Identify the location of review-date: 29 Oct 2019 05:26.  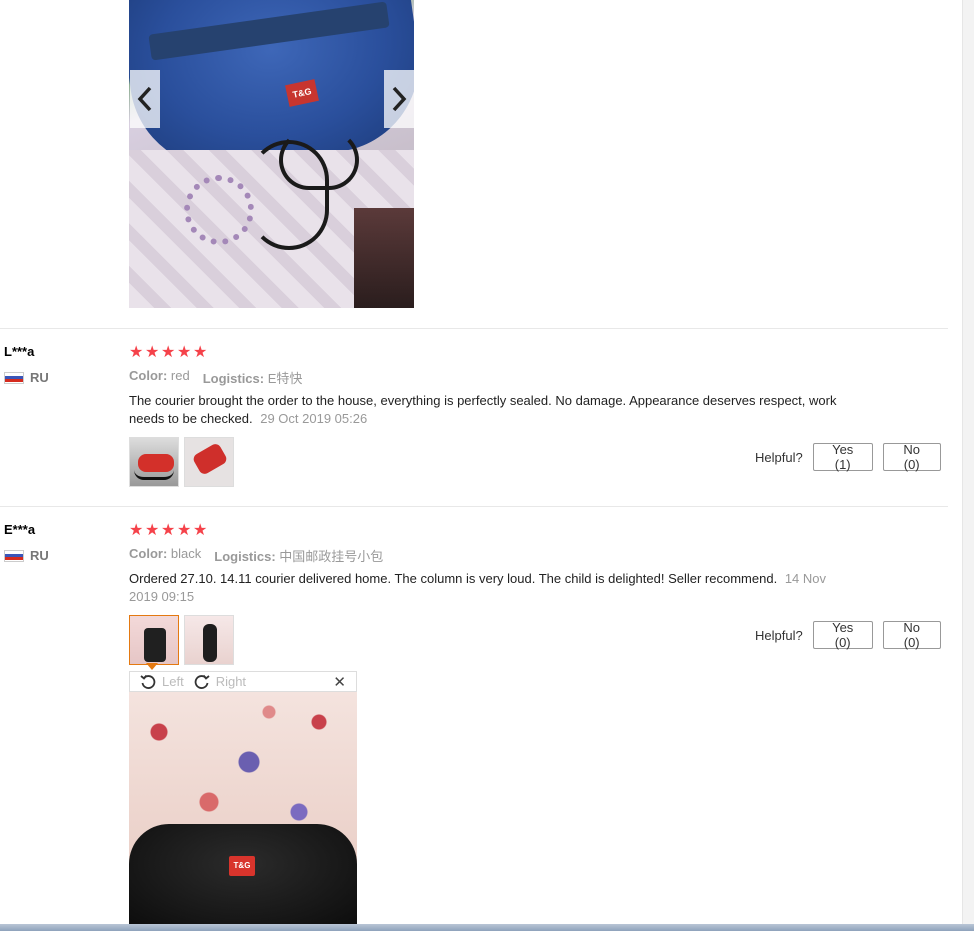
(314, 418).